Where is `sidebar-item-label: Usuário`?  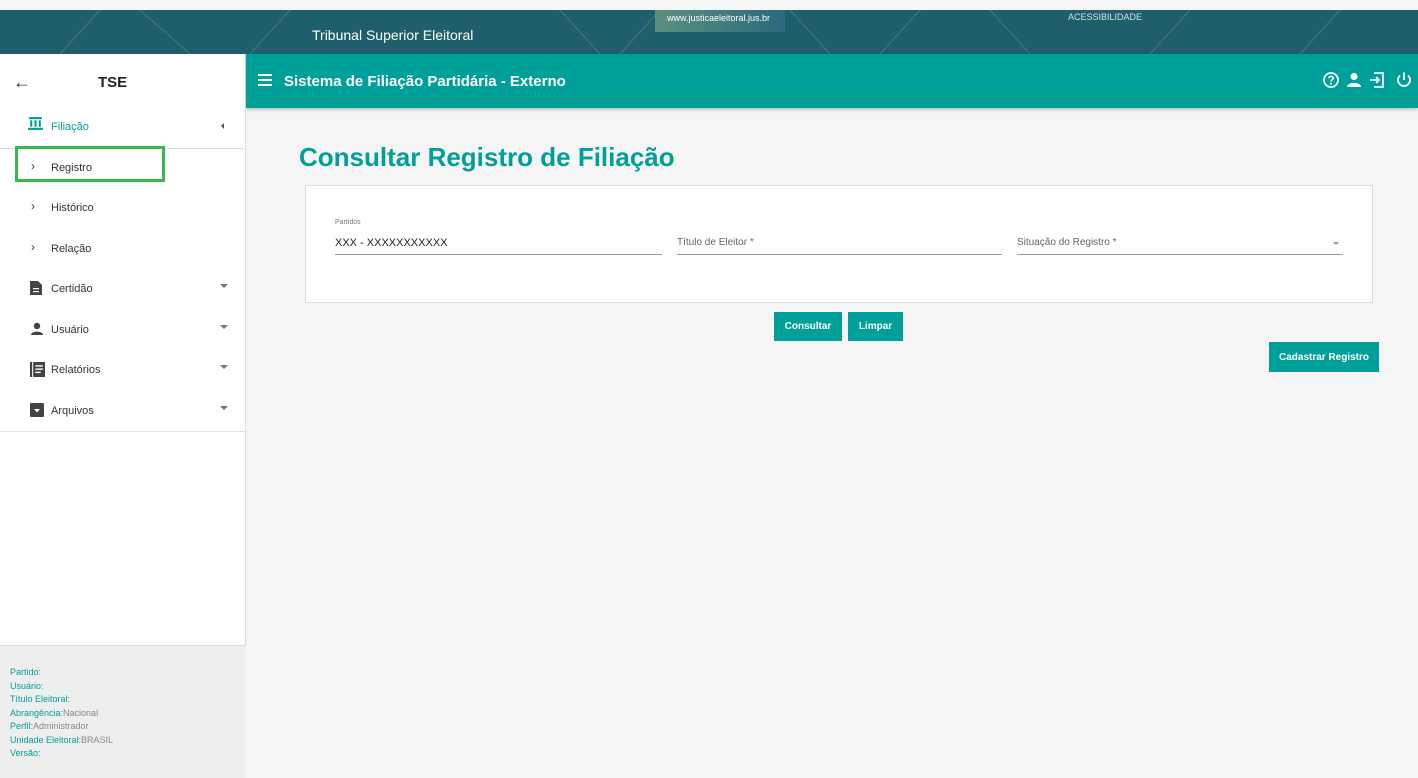
sidebar-item-label: Usuário is located at coordinates (70, 330).